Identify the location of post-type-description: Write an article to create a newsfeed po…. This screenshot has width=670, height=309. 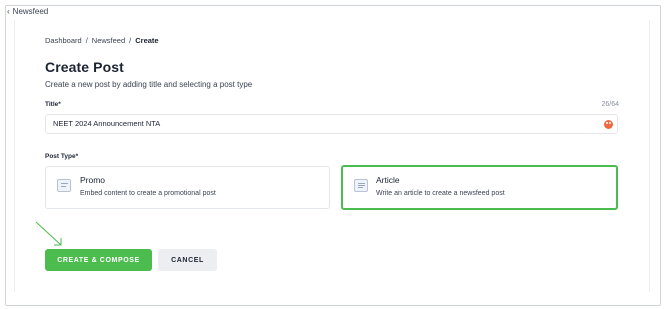
(440, 193).